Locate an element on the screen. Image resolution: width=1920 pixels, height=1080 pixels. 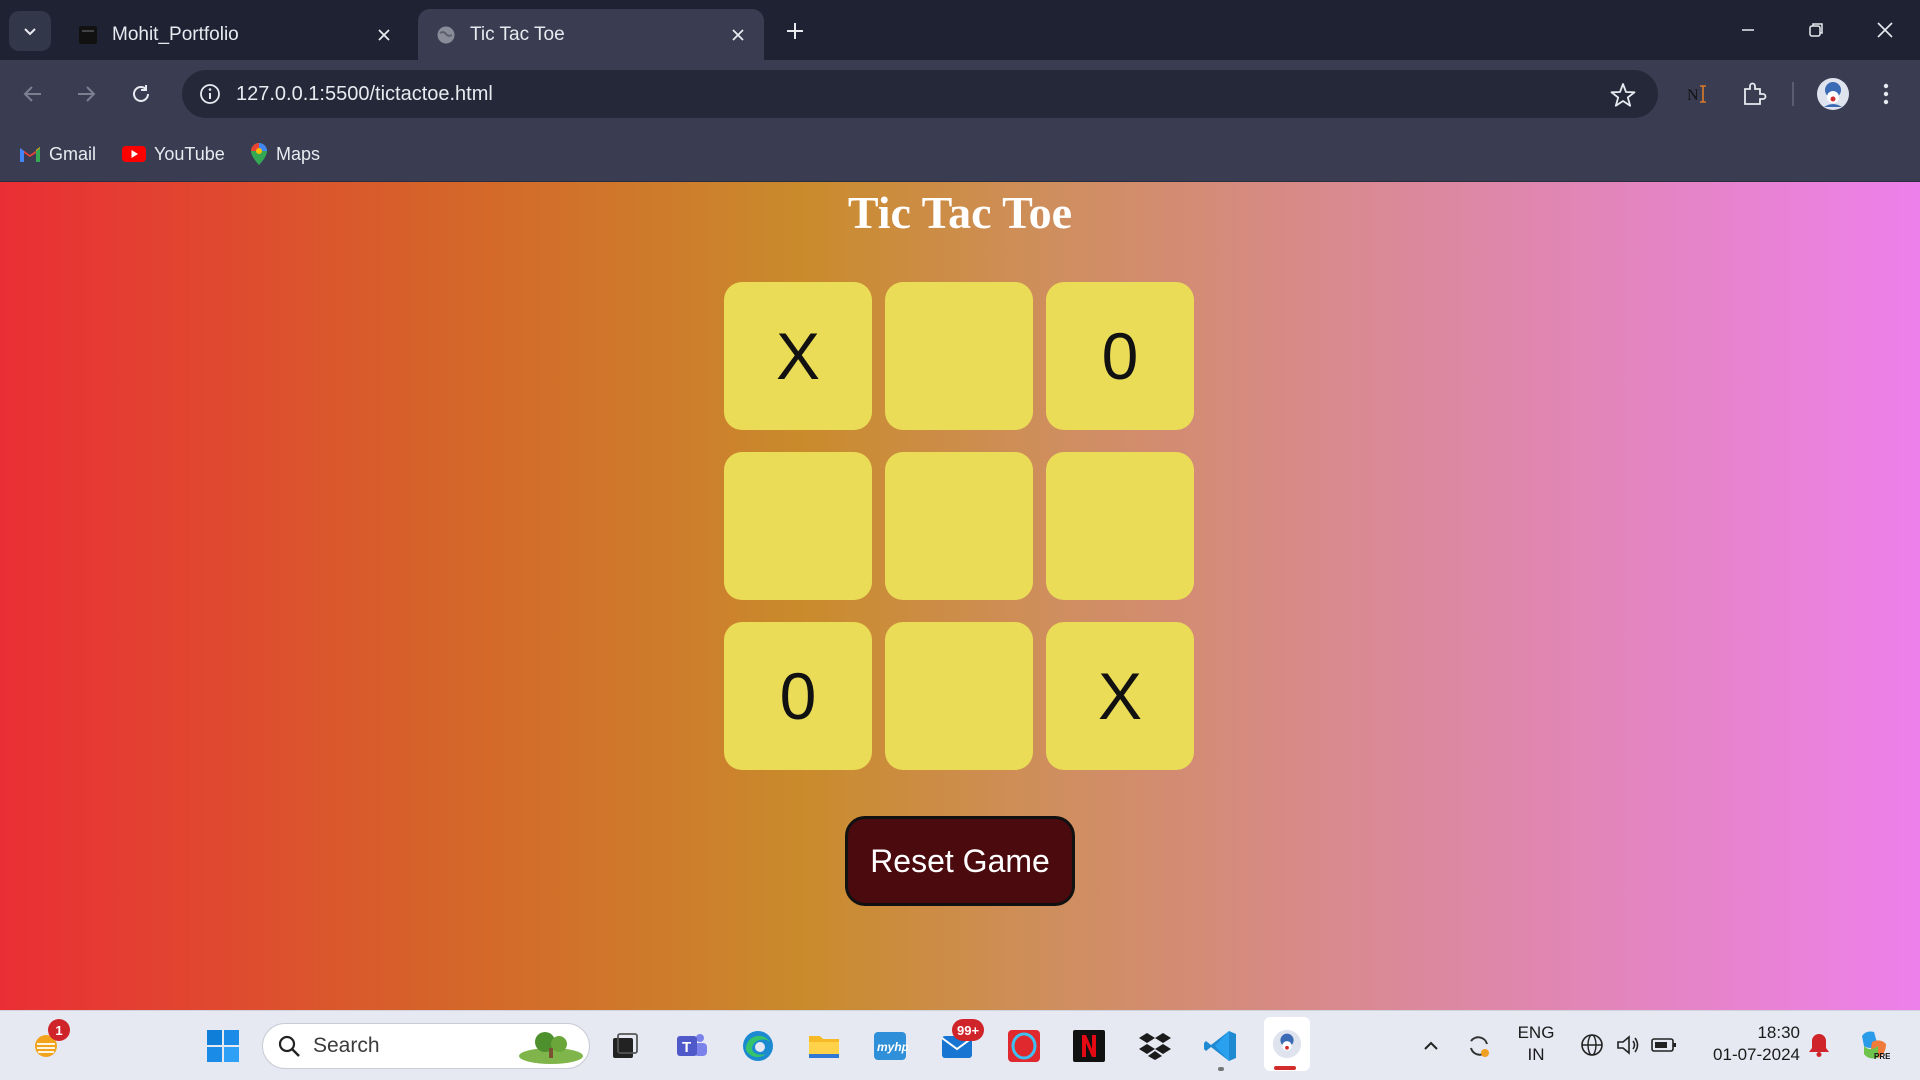
bookmark-label: YouTube is located at coordinates (189, 153).